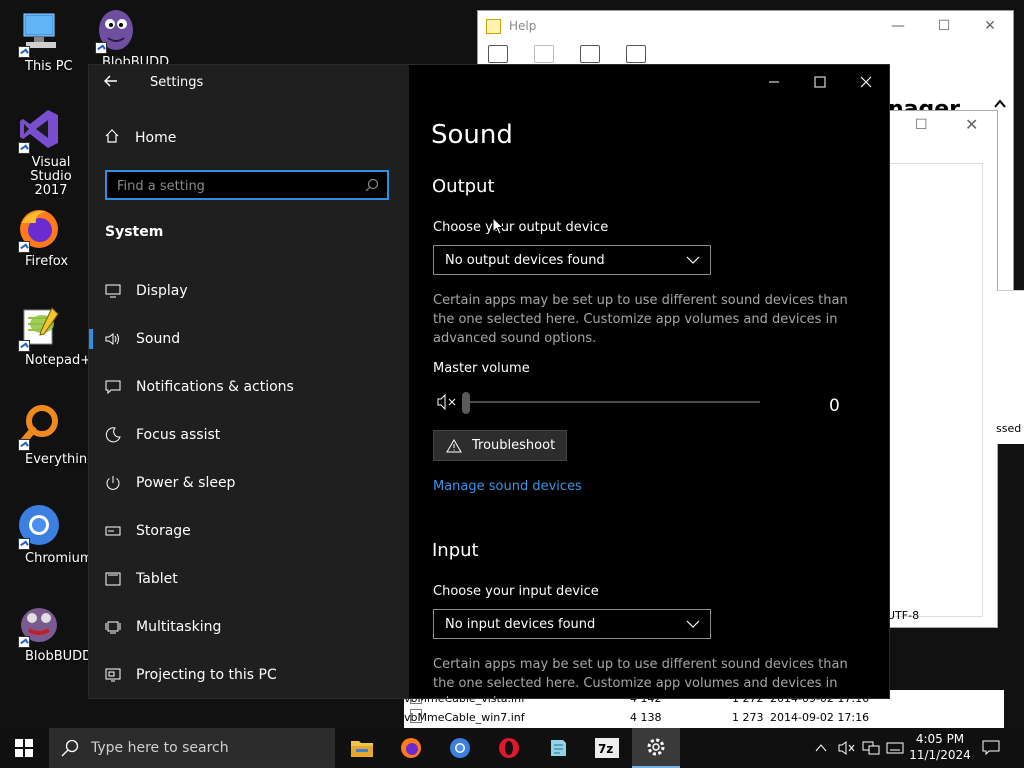 This screenshot has width=1024, height=768. What do you see at coordinates (249, 339) in the screenshot?
I see `sidebar-item-sound: Sound` at bounding box center [249, 339].